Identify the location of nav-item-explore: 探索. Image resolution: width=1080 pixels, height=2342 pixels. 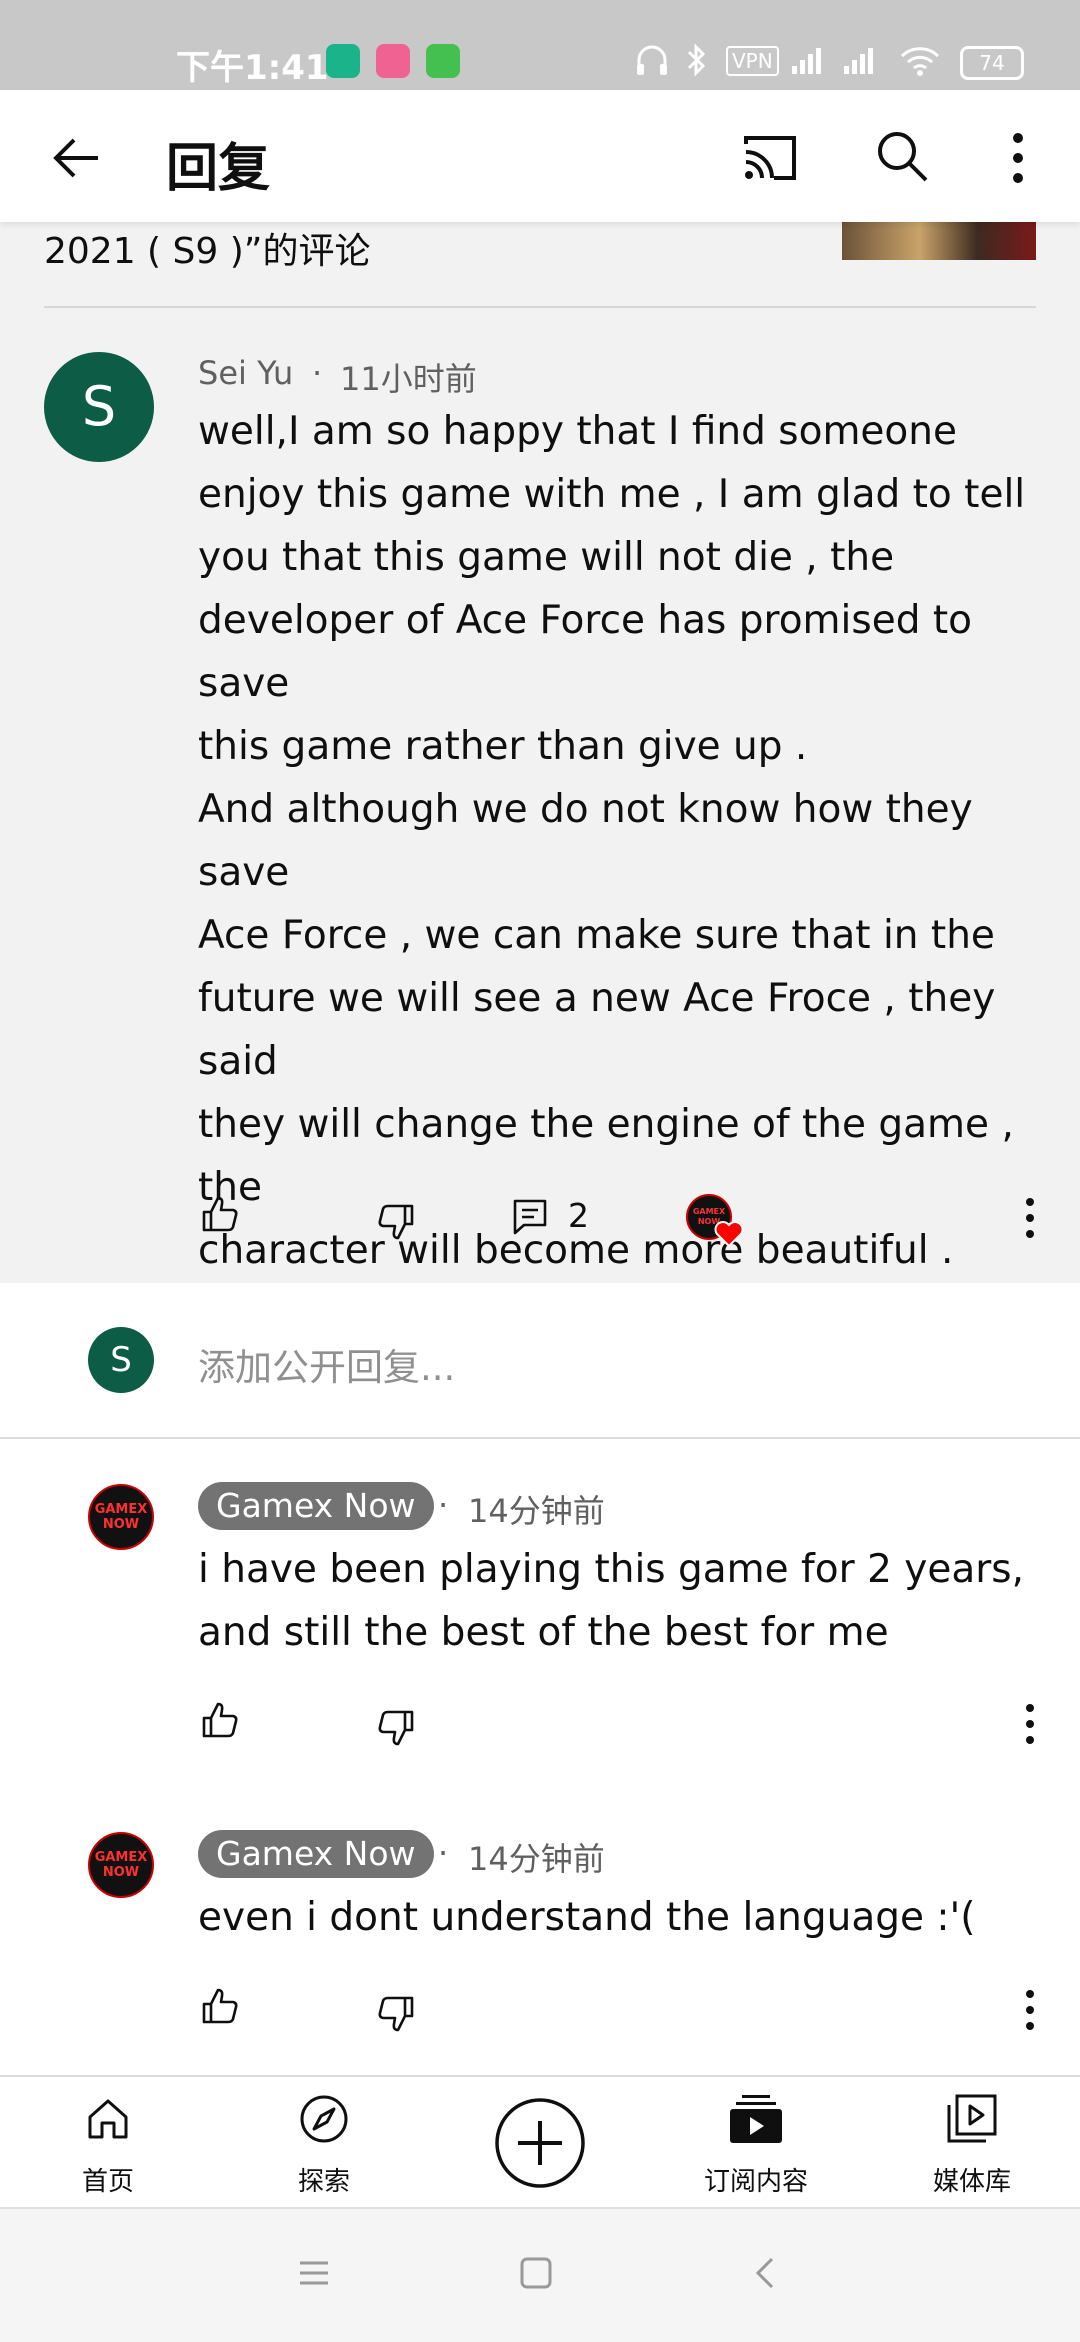
(324, 2143).